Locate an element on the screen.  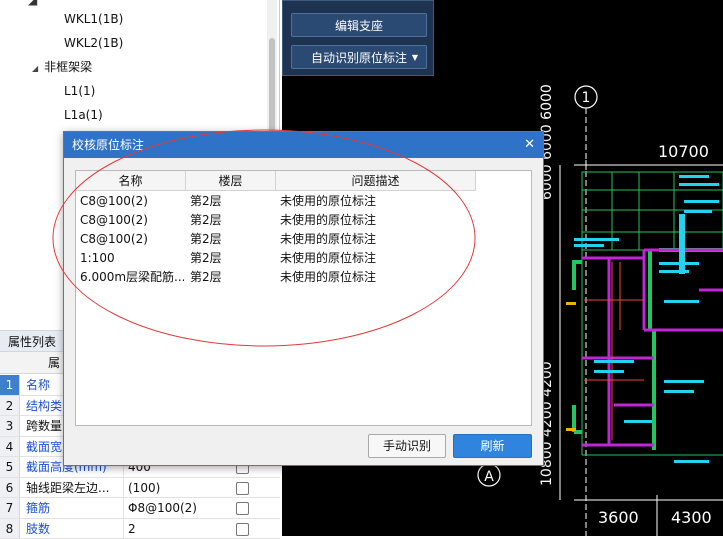
property-value: 2 is located at coordinates (178, 529).